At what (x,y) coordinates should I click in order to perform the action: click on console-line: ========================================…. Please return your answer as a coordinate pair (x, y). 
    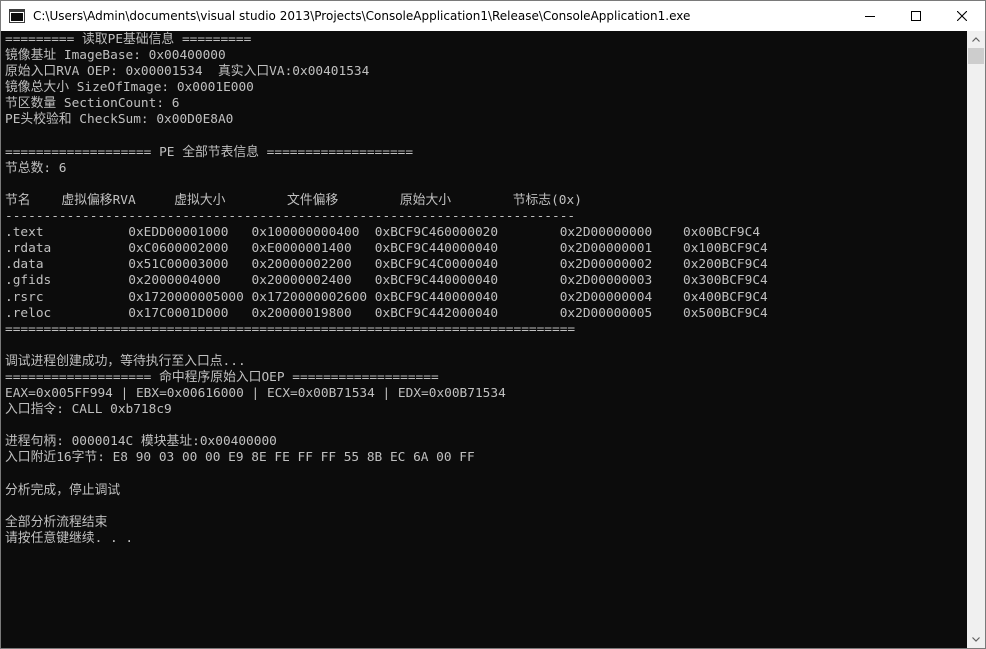
    Looking at the image, I should click on (290, 329).